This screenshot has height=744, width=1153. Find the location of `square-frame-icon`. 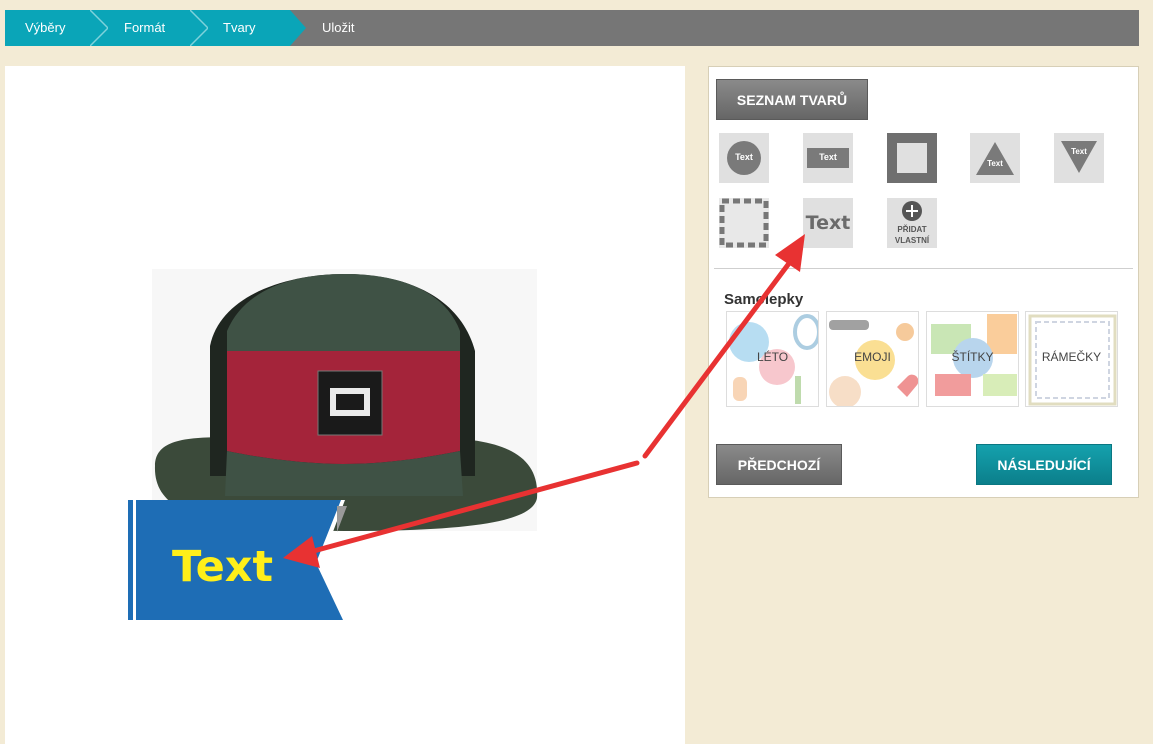

square-frame-icon is located at coordinates (912, 158).